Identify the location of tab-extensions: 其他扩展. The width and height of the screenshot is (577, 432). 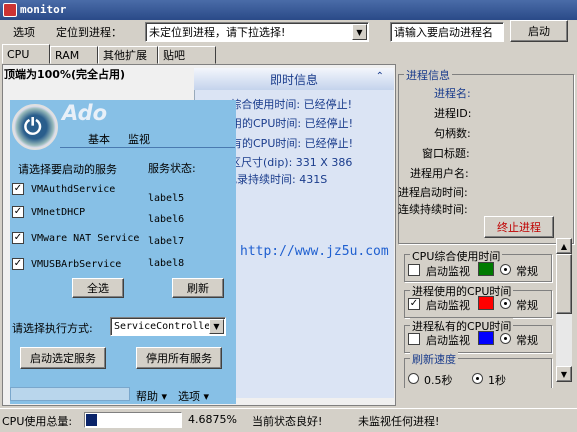
(128, 55).